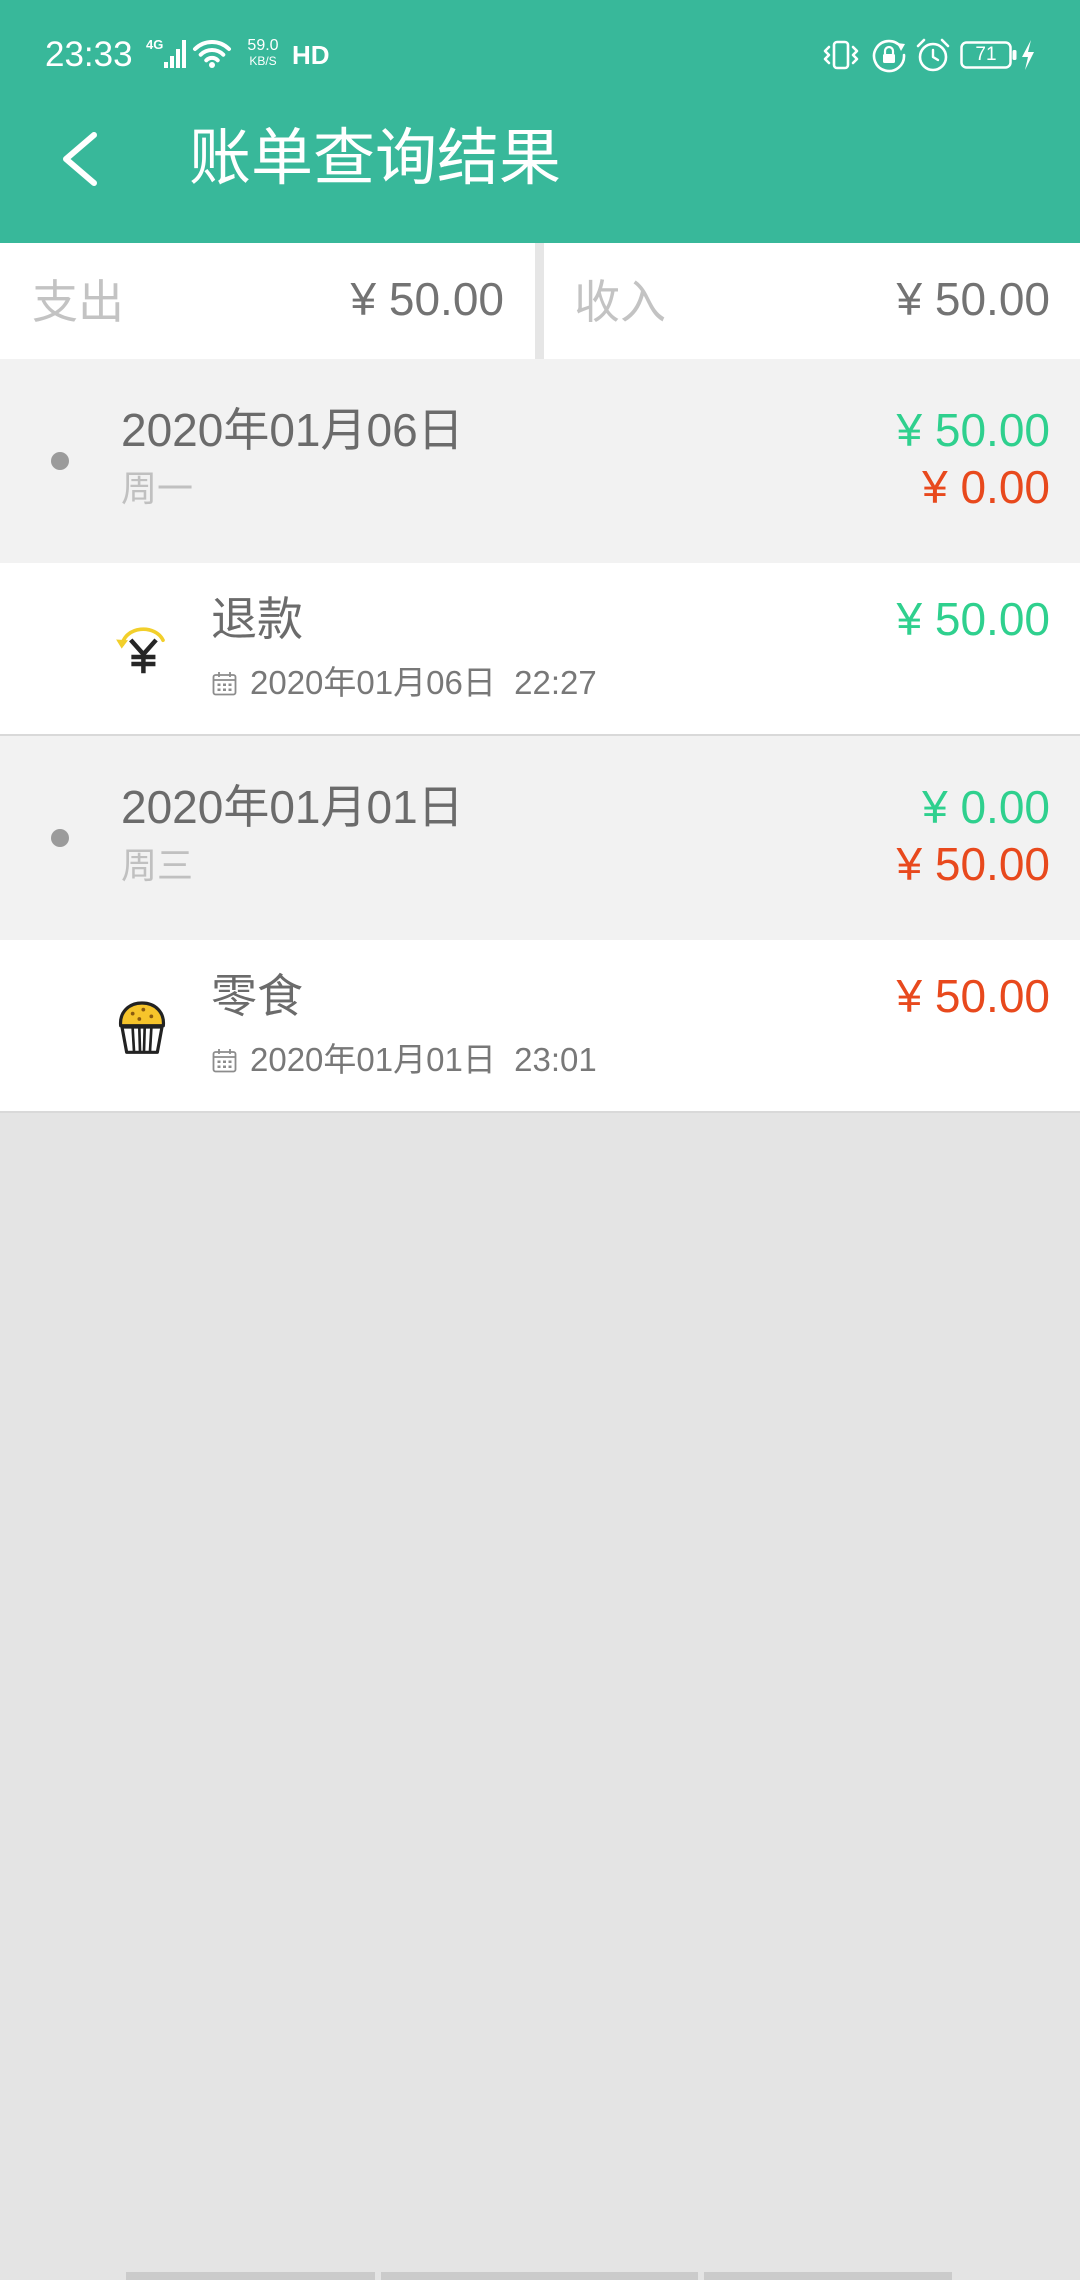 Image resolution: width=1080 pixels, height=2280 pixels. I want to click on day-expense-total: ¥ 50.00, so click(973, 864).